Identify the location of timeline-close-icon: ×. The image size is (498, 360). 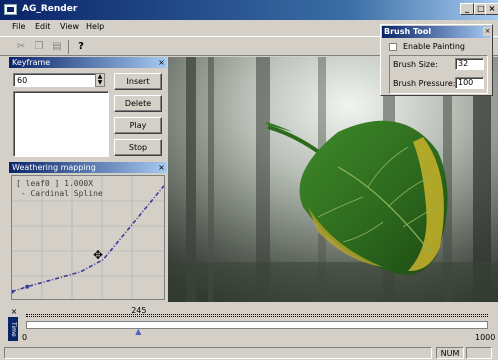
(14, 312).